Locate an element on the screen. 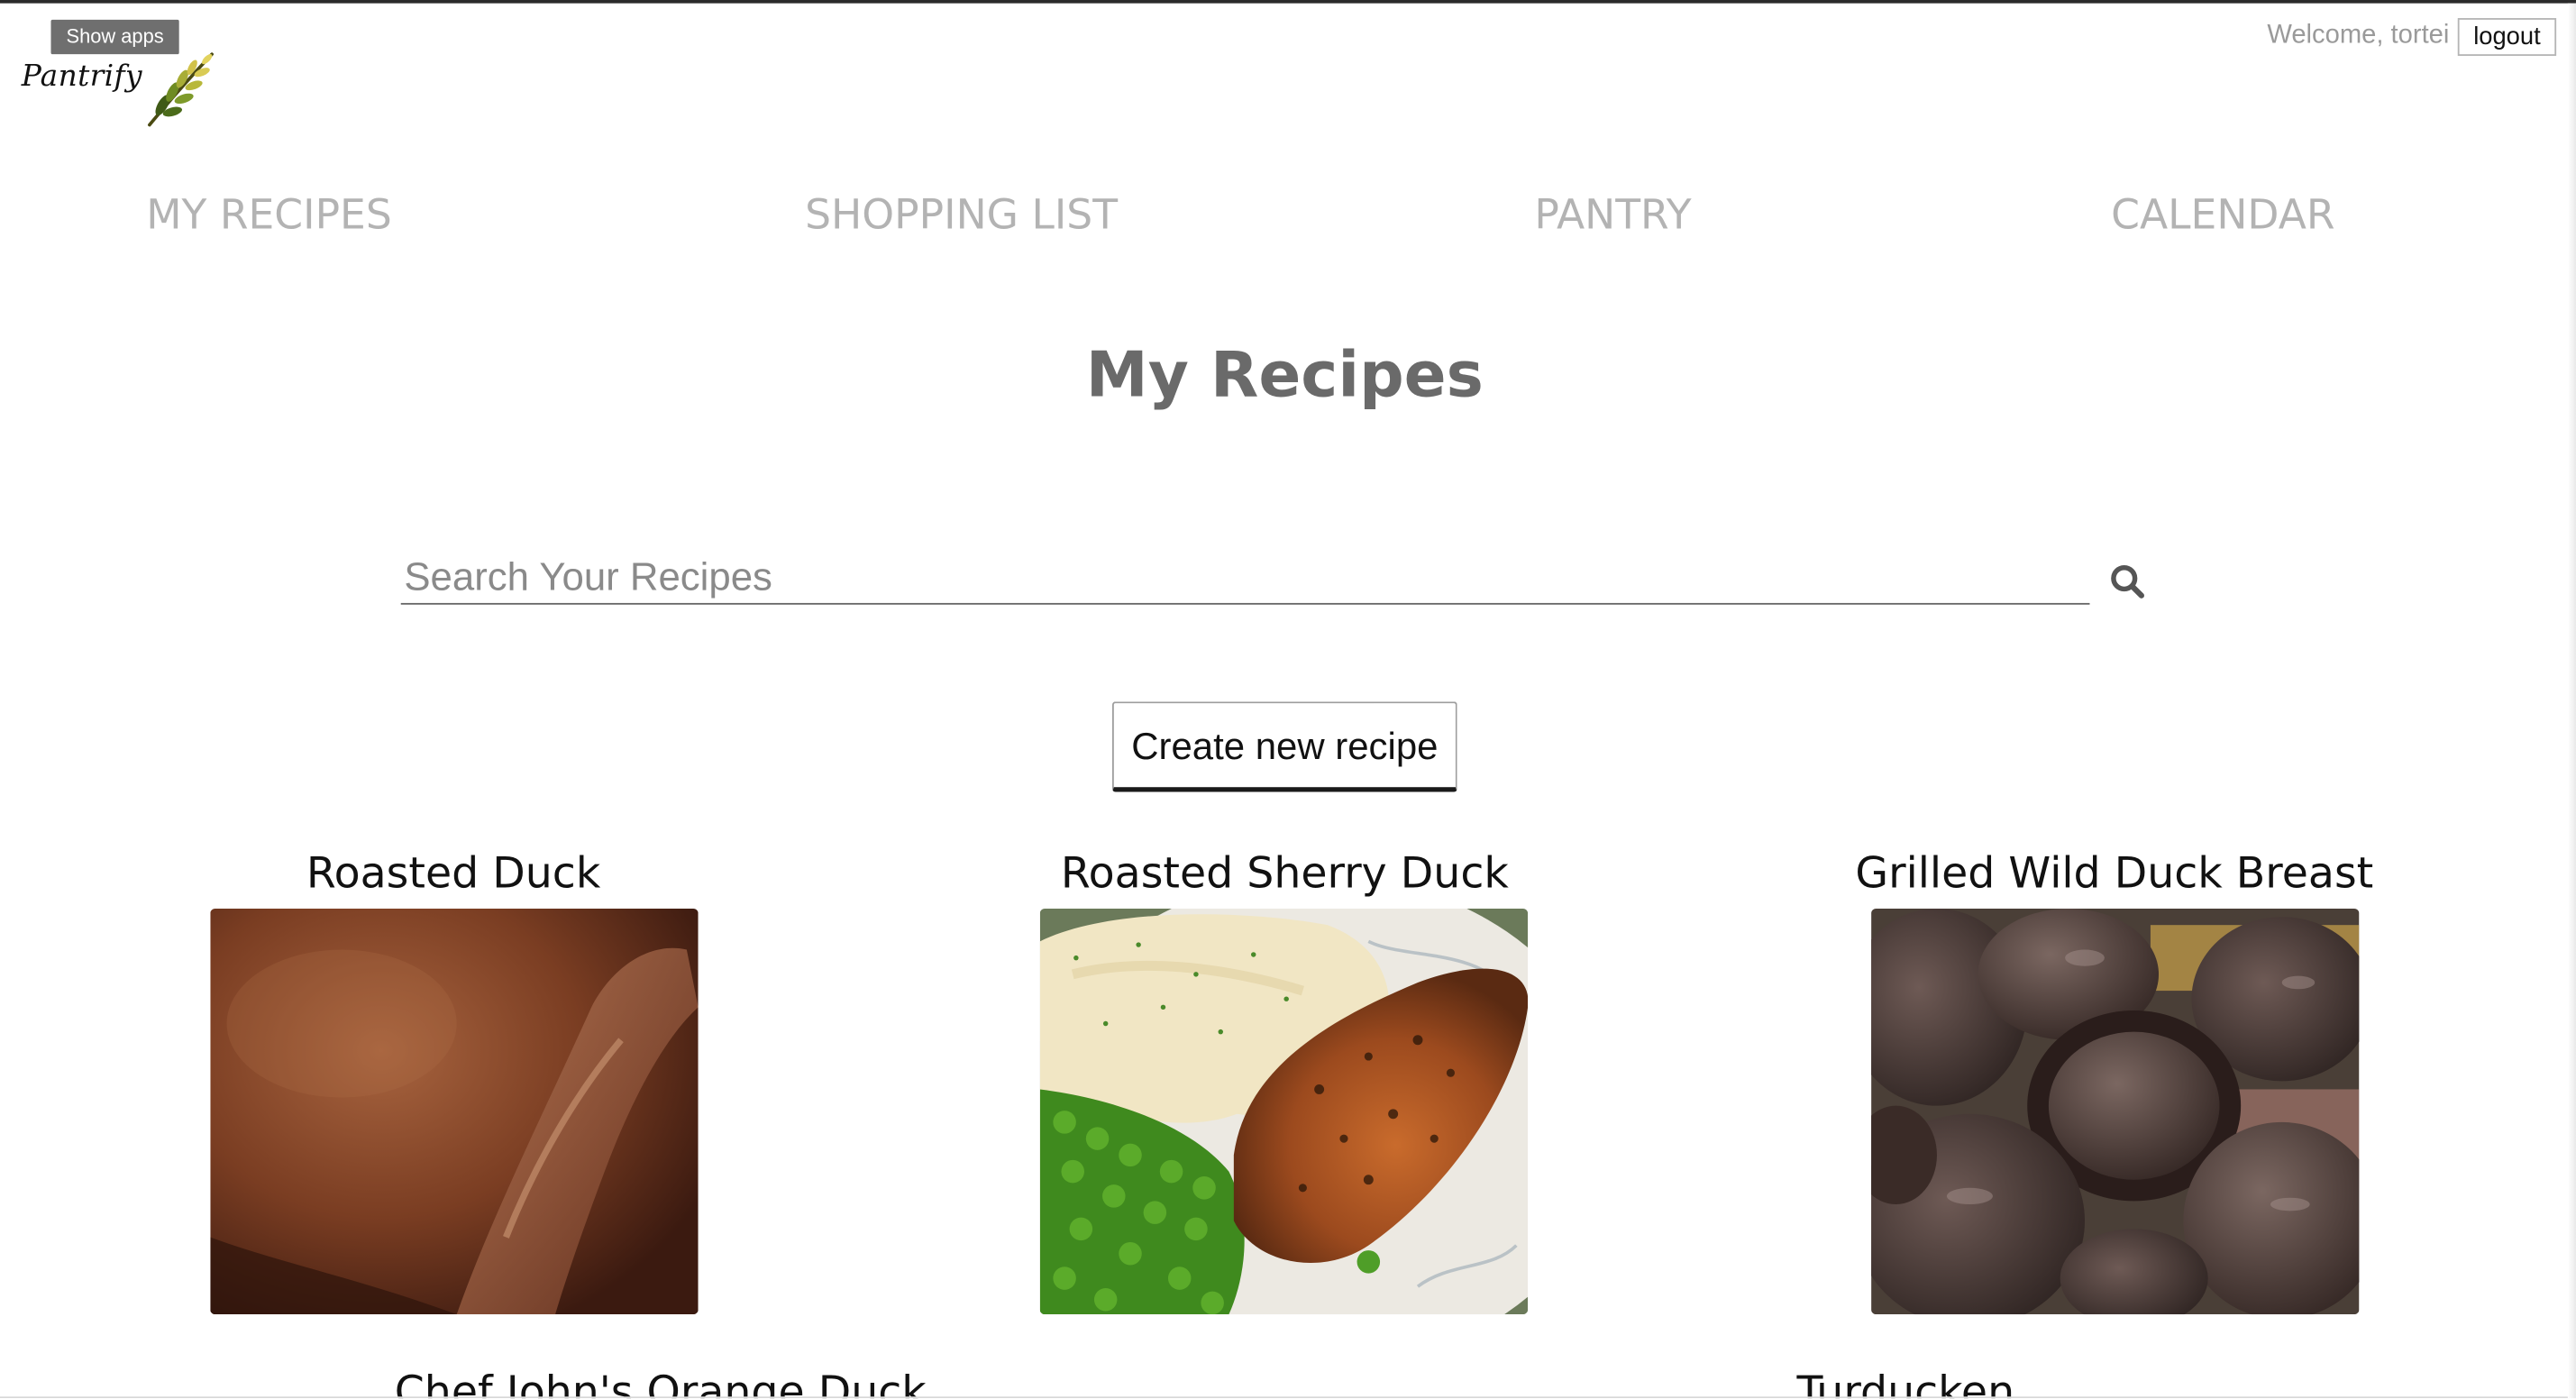  recipe-title: Chef John's Orange Duck is located at coordinates (660, 1382).